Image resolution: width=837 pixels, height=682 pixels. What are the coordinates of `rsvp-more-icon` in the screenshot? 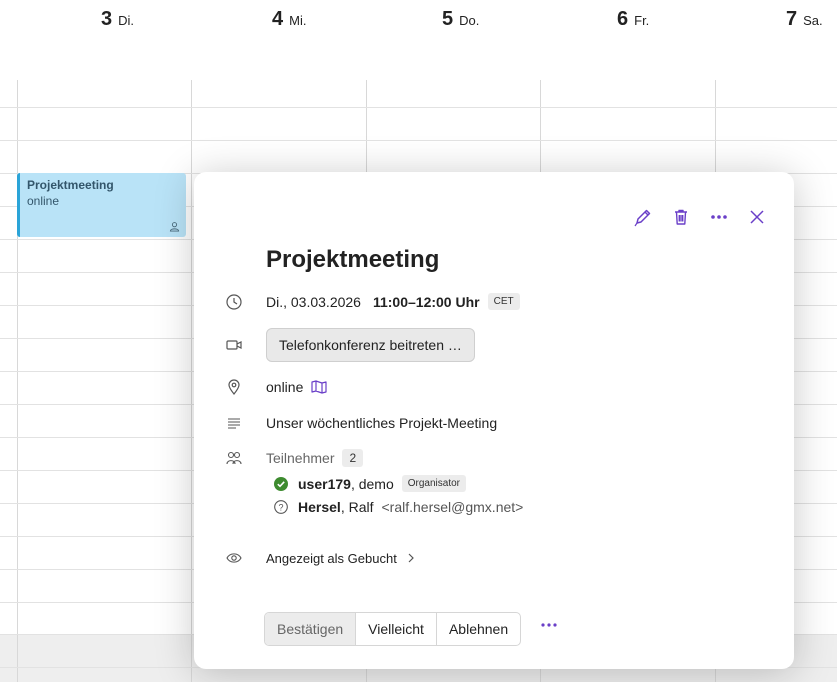 It's located at (549, 625).